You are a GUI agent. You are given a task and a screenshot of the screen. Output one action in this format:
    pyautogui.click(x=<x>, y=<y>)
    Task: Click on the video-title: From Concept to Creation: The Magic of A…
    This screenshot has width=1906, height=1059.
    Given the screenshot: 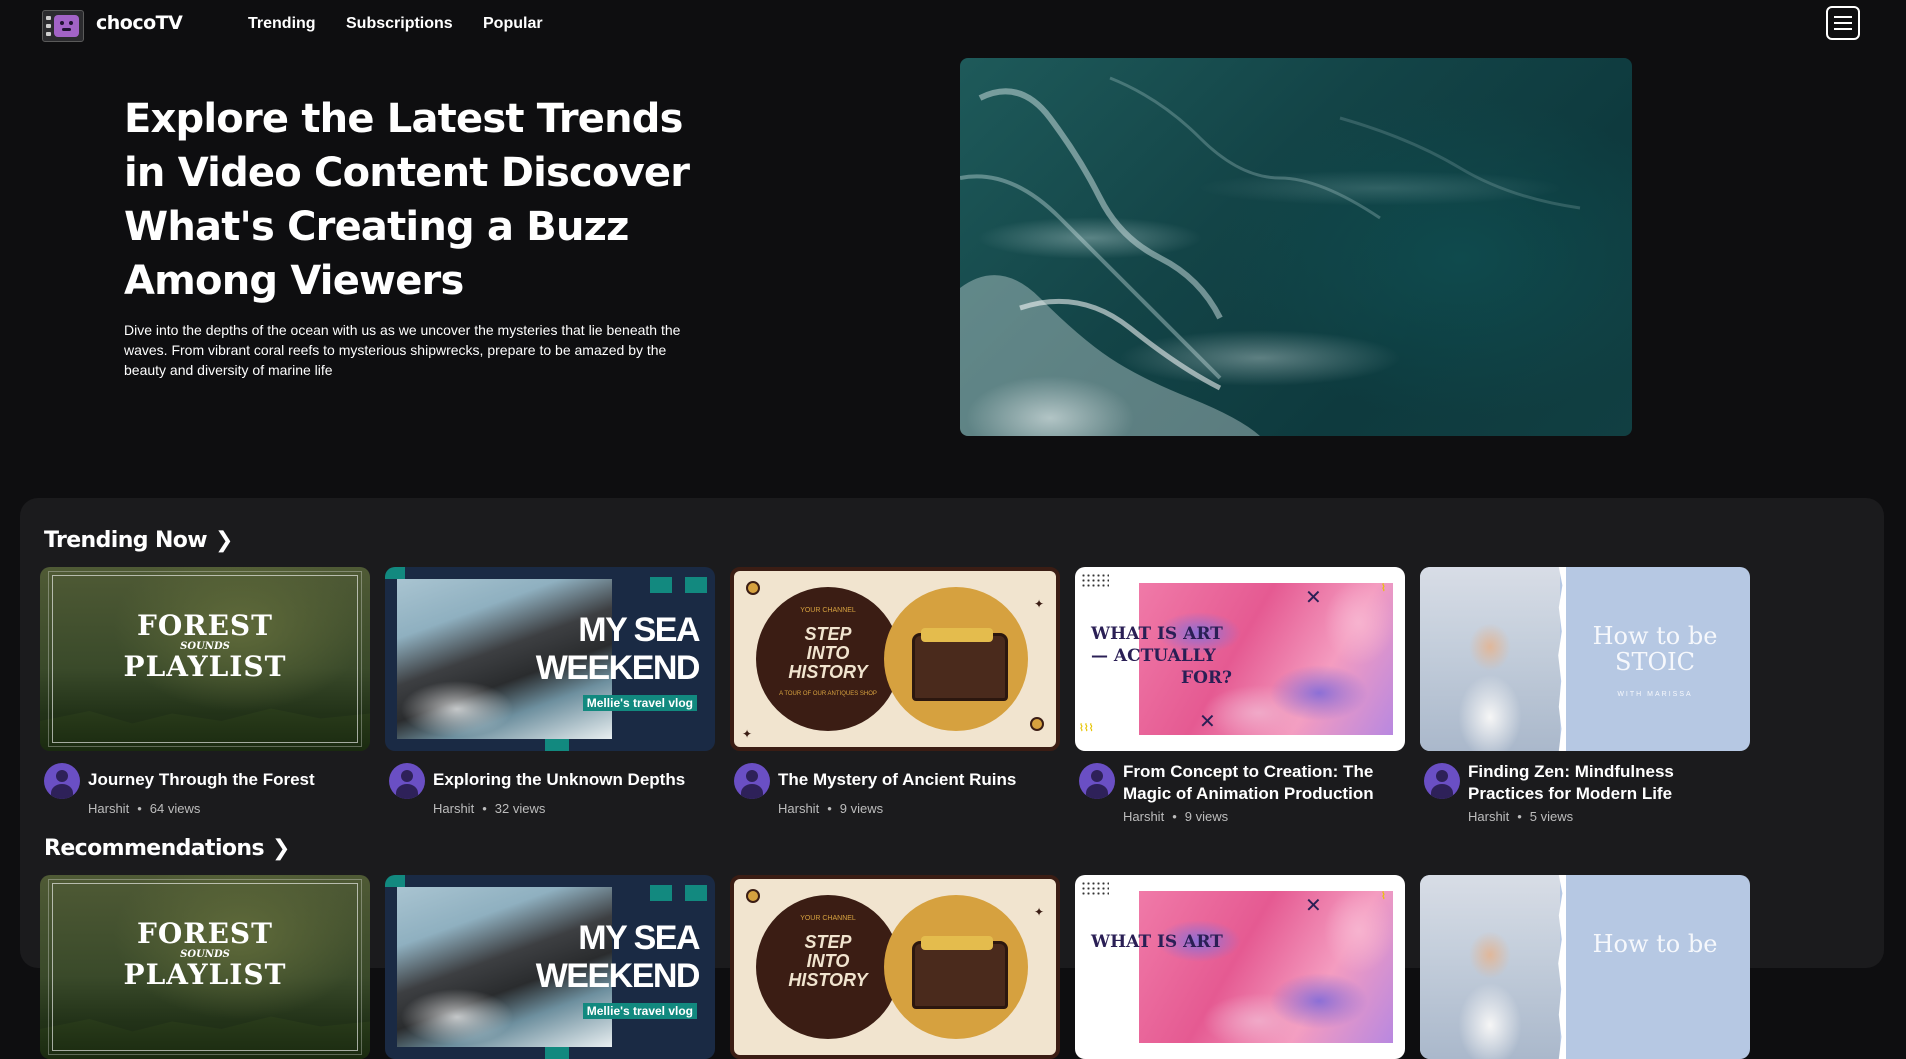 What is the action you would take?
    pyautogui.click(x=1264, y=783)
    